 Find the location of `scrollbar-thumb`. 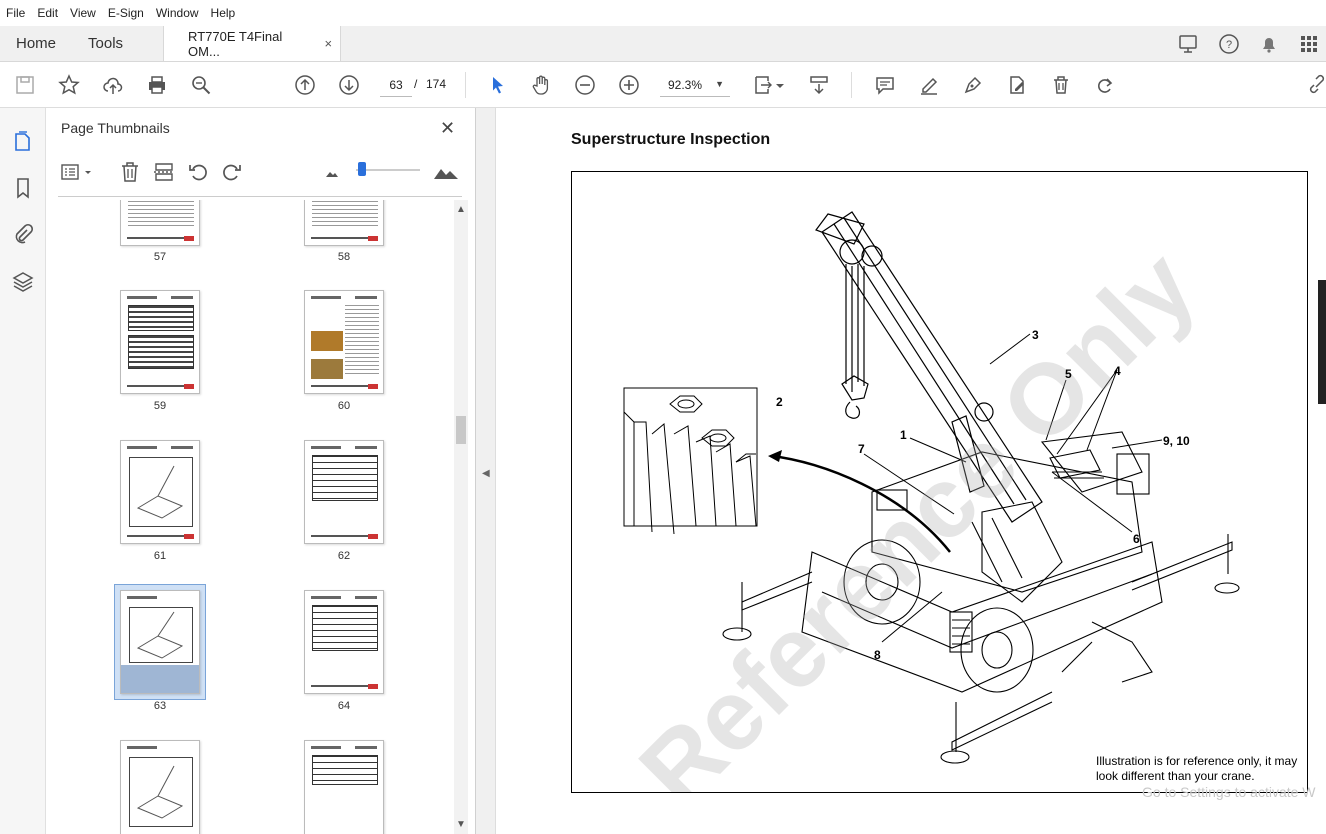

scrollbar-thumb is located at coordinates (461, 430).